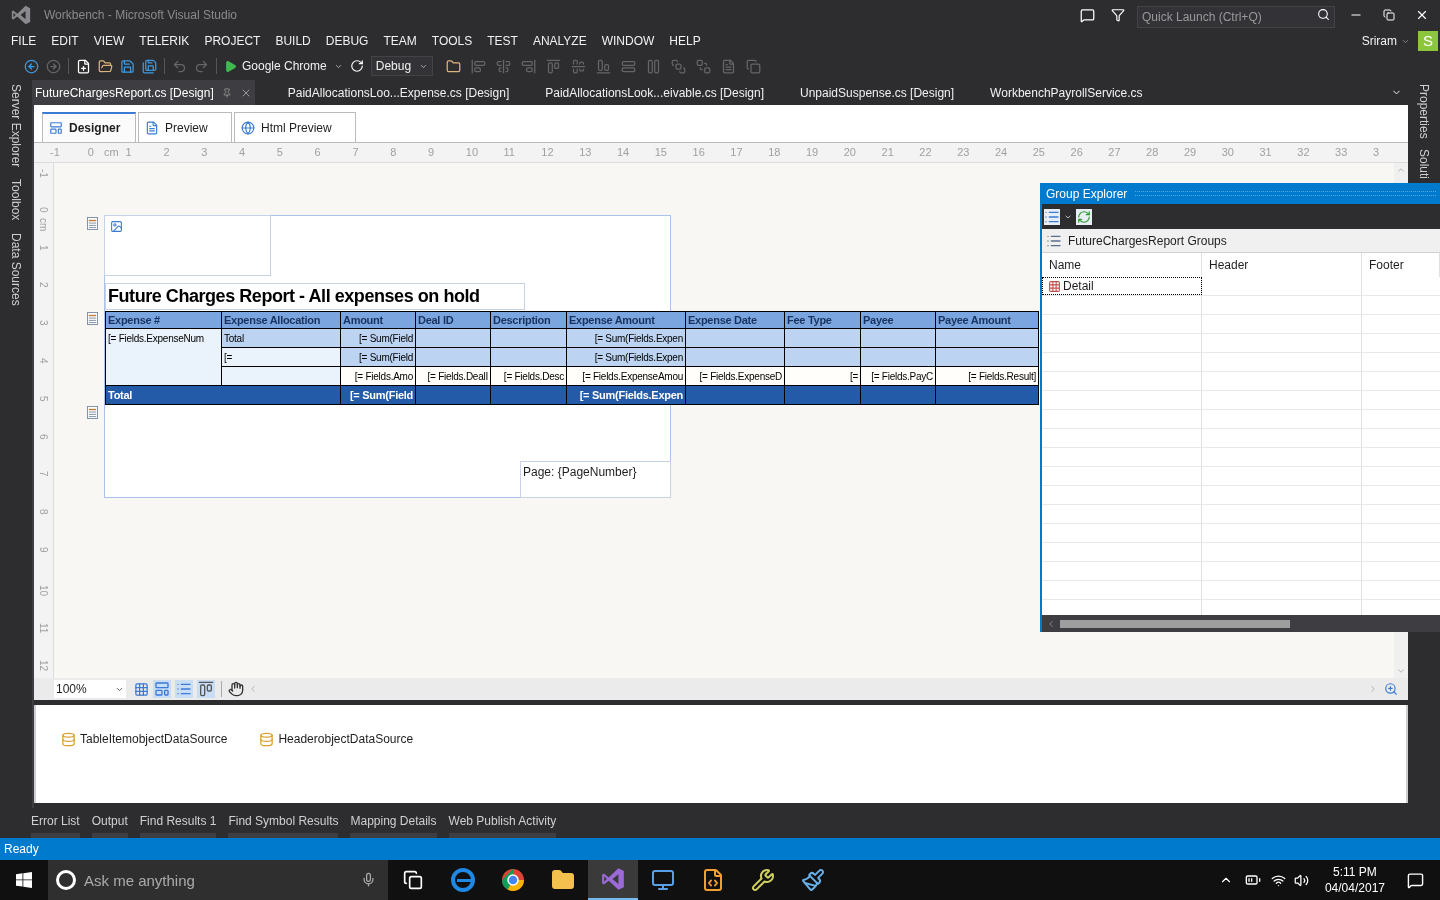  I want to click on same-height-icon, so click(628, 66).